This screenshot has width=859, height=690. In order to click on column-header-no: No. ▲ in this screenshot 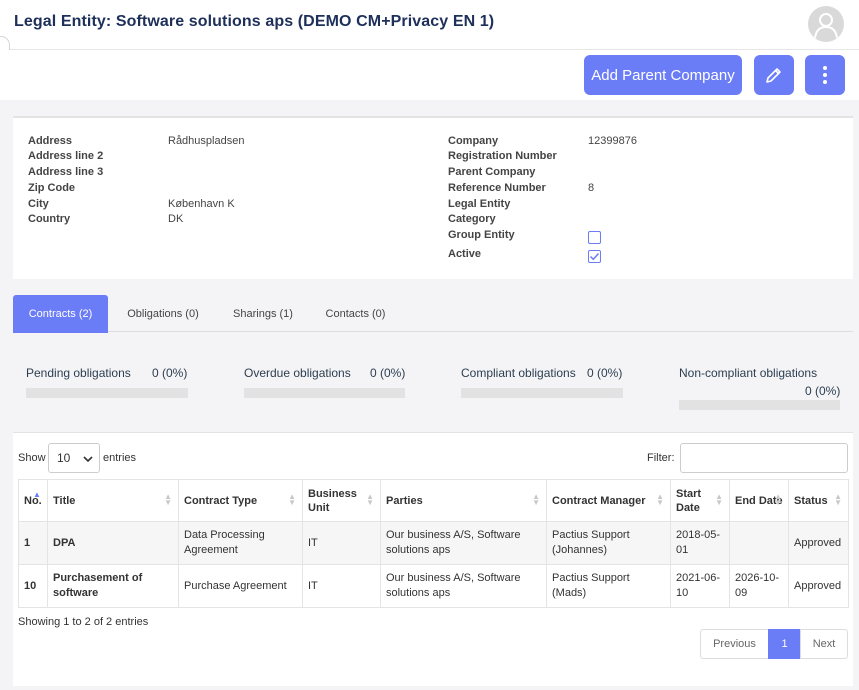, I will do `click(33, 500)`.